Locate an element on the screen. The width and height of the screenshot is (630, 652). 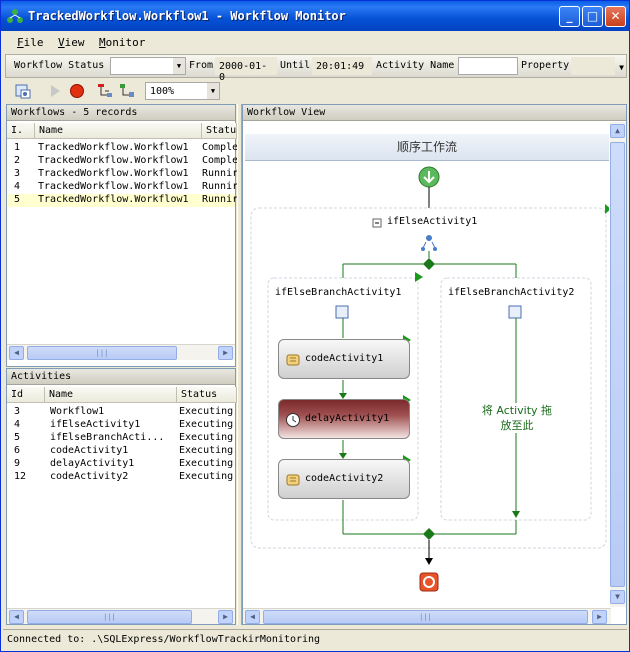
cell-name: codeActivity1 is located at coordinates (89, 450).